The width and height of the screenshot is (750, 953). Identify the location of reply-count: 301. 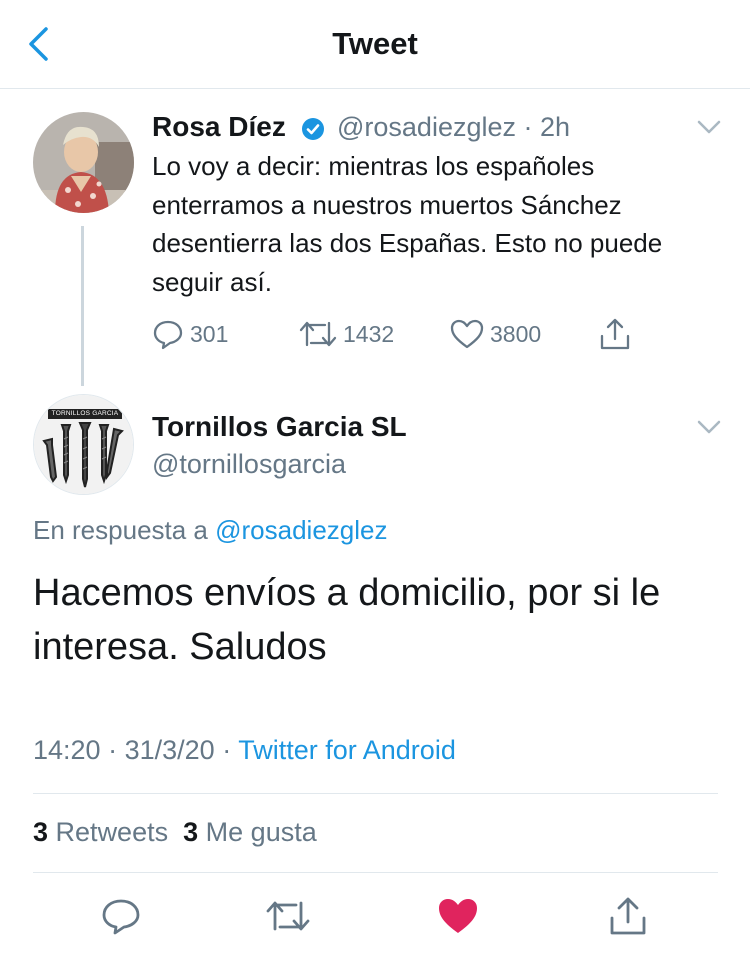
(209, 333).